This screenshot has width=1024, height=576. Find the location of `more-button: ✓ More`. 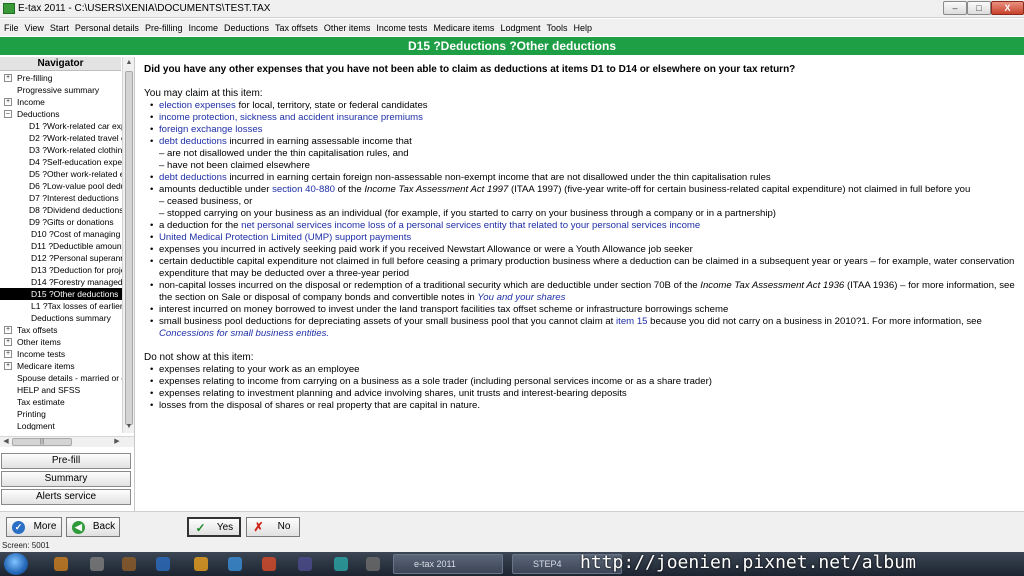

more-button: ✓ More is located at coordinates (34, 527).